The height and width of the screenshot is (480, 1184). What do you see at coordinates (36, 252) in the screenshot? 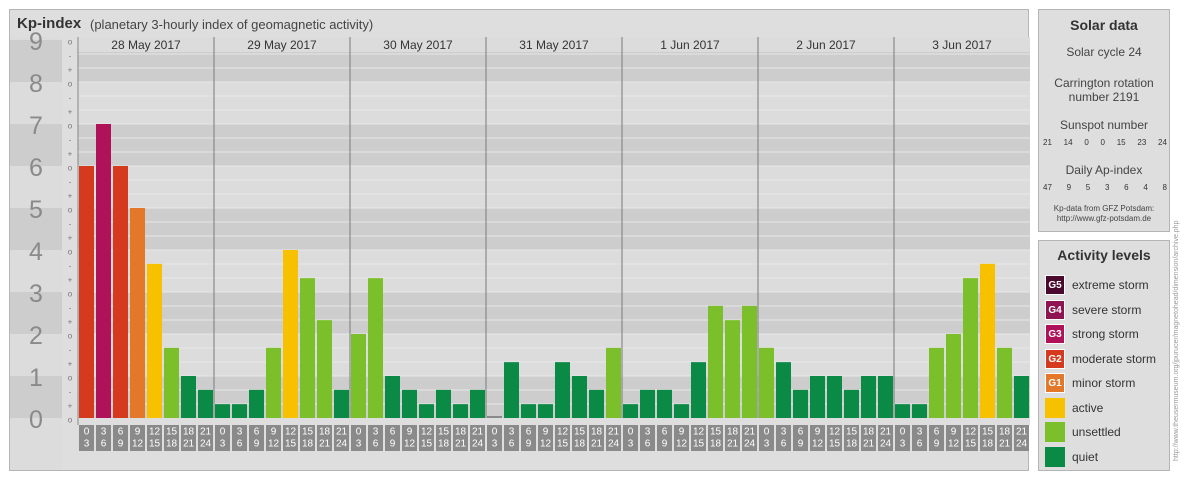
I see `y-tick-label: 4` at bounding box center [36, 252].